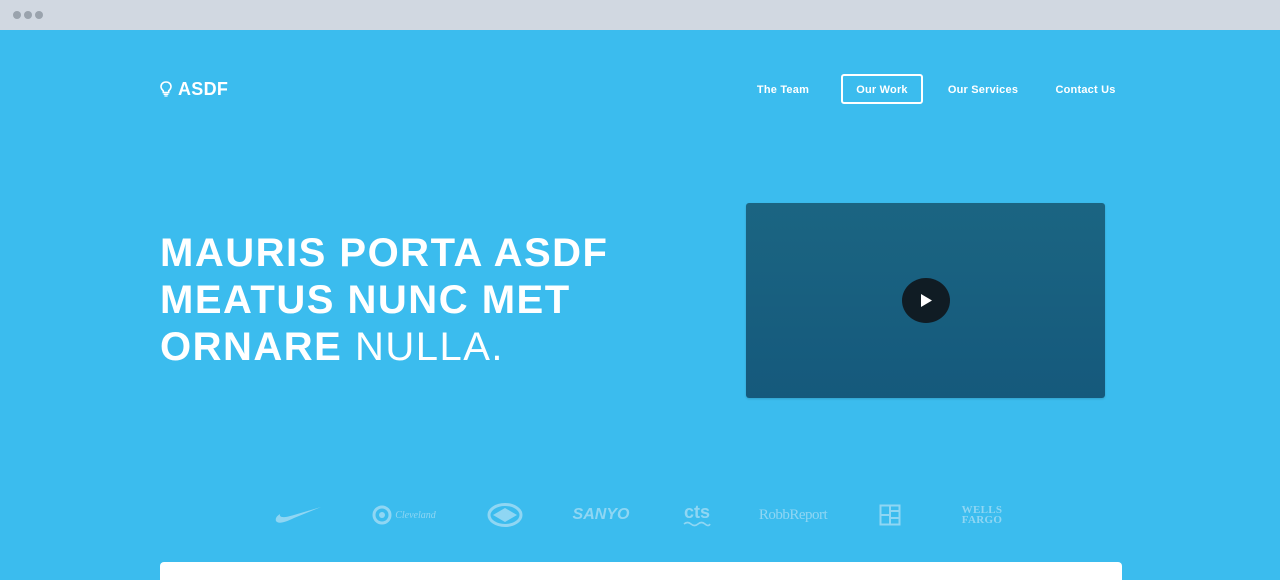 The height and width of the screenshot is (580, 1280). What do you see at coordinates (641, 571) in the screenshot?
I see `content-panel` at bounding box center [641, 571].